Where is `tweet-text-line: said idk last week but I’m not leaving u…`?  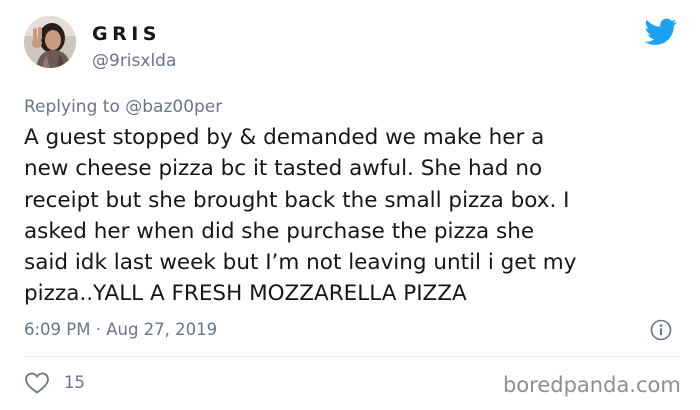
tweet-text-line: said idk last week but I’m not leaving u… is located at coordinates (300, 263).